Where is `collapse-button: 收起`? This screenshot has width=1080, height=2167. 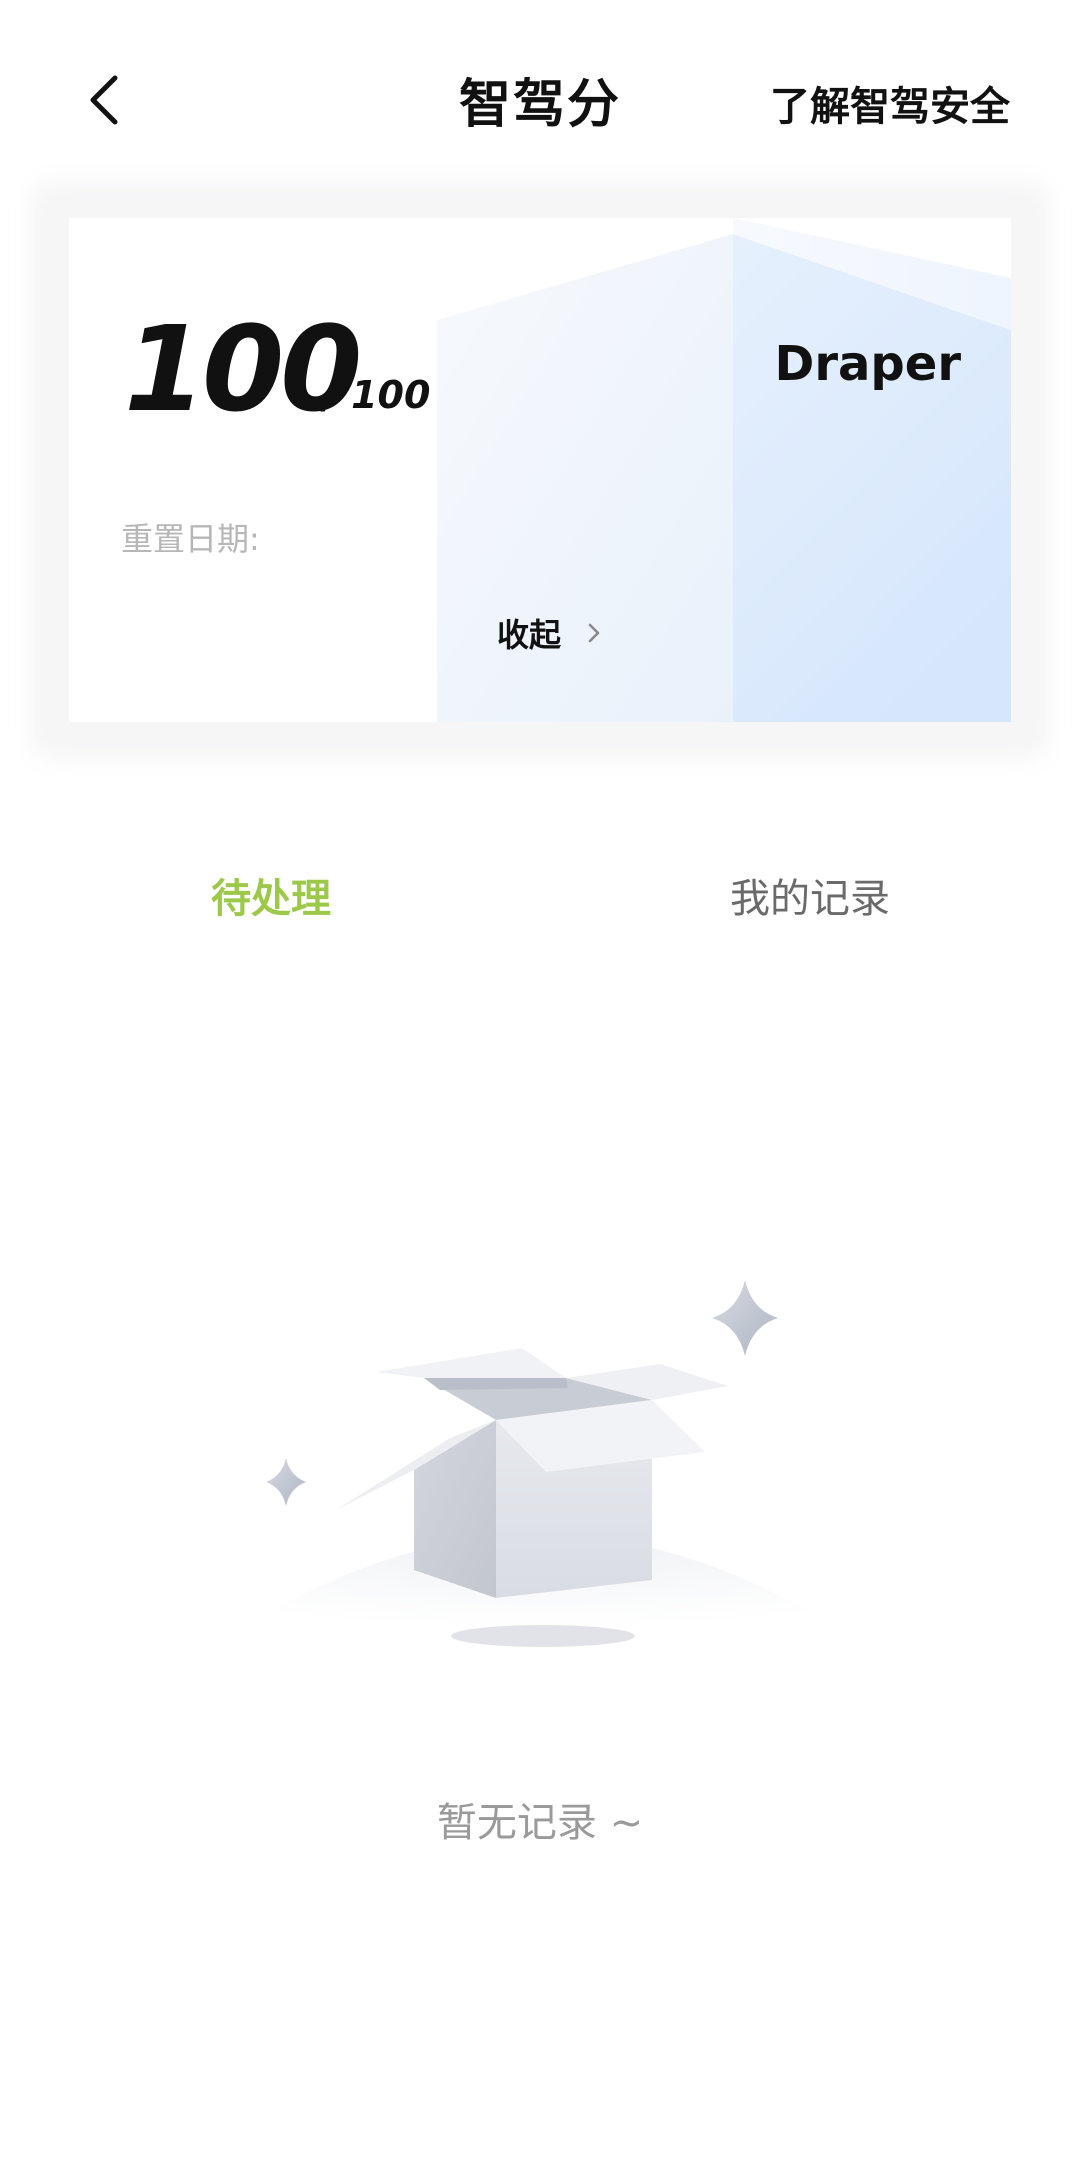
collapse-button: 收起 is located at coordinates (549, 633).